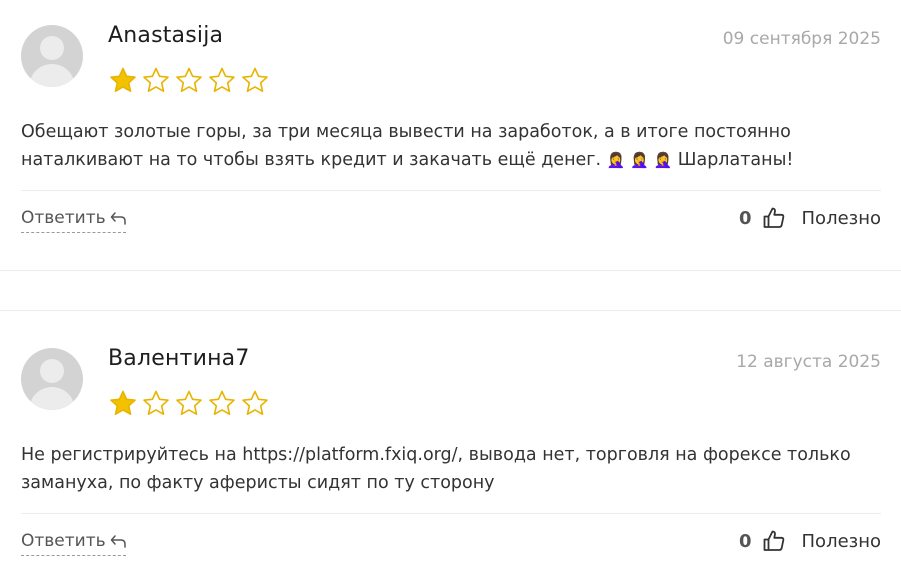 Image resolution: width=901 pixels, height=575 pixels. I want to click on review-author: Валентина7, so click(179, 358).